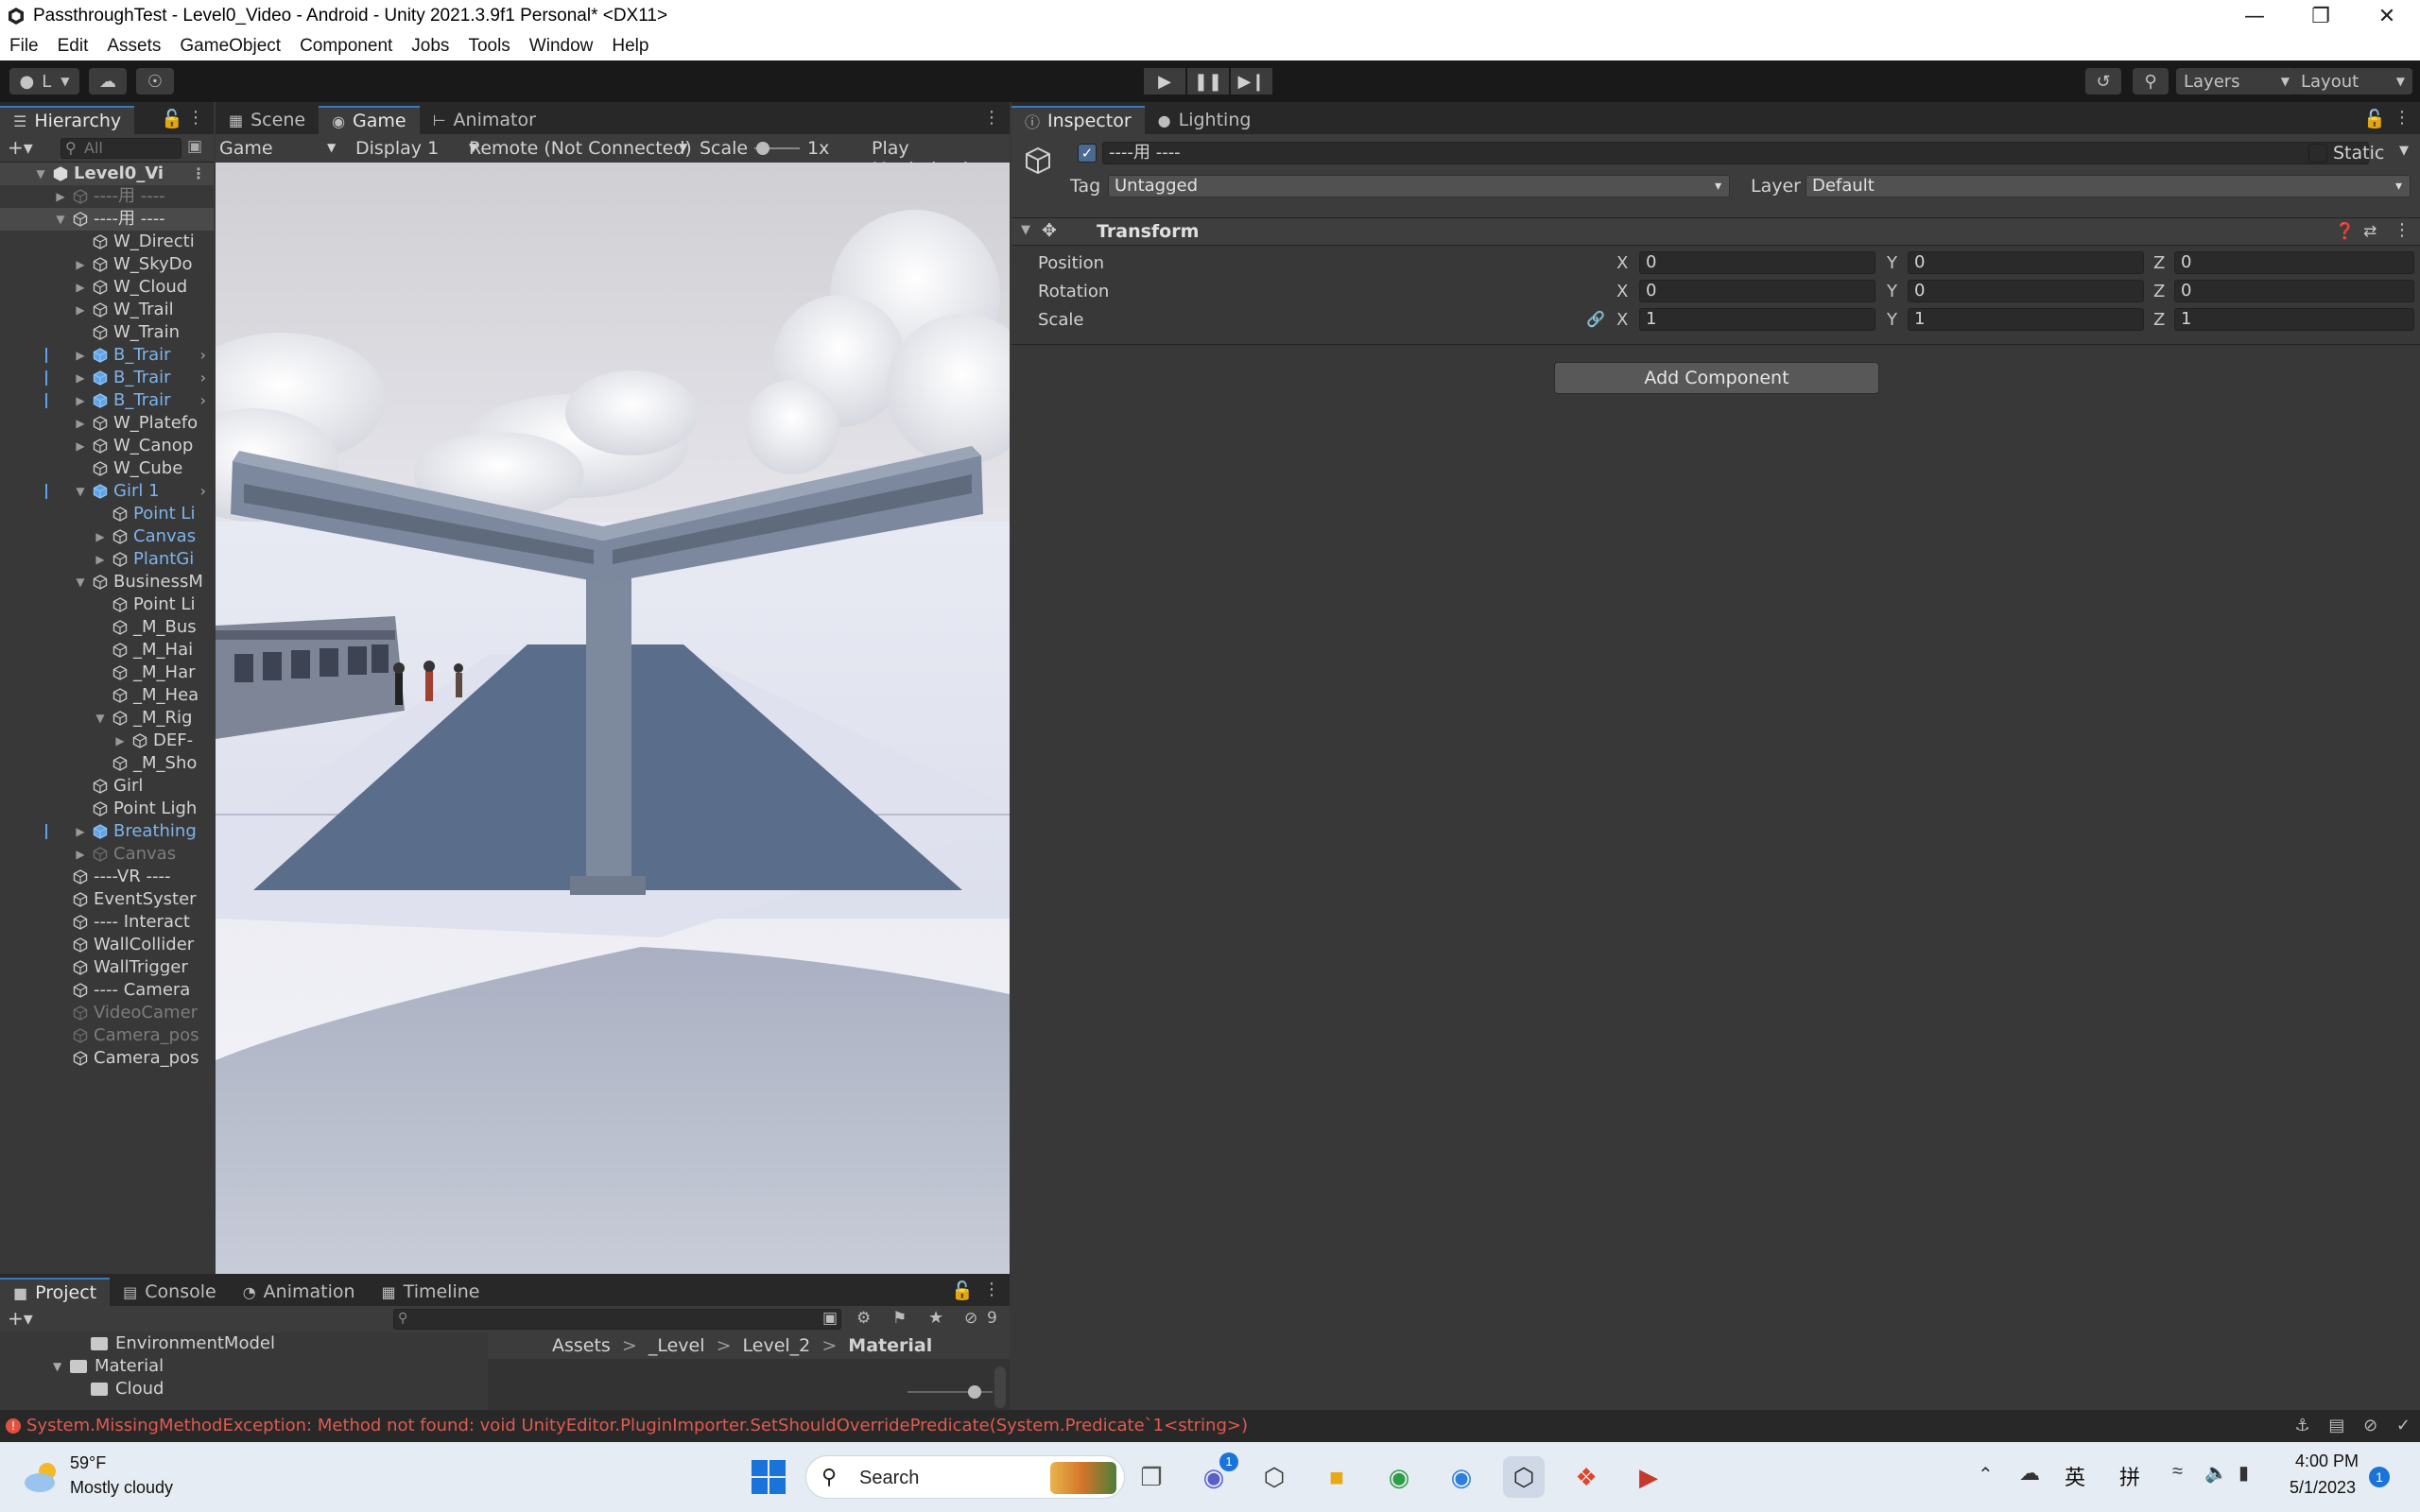  What do you see at coordinates (277, 148) in the screenshot?
I see `view-dropdown: Game ▼` at bounding box center [277, 148].